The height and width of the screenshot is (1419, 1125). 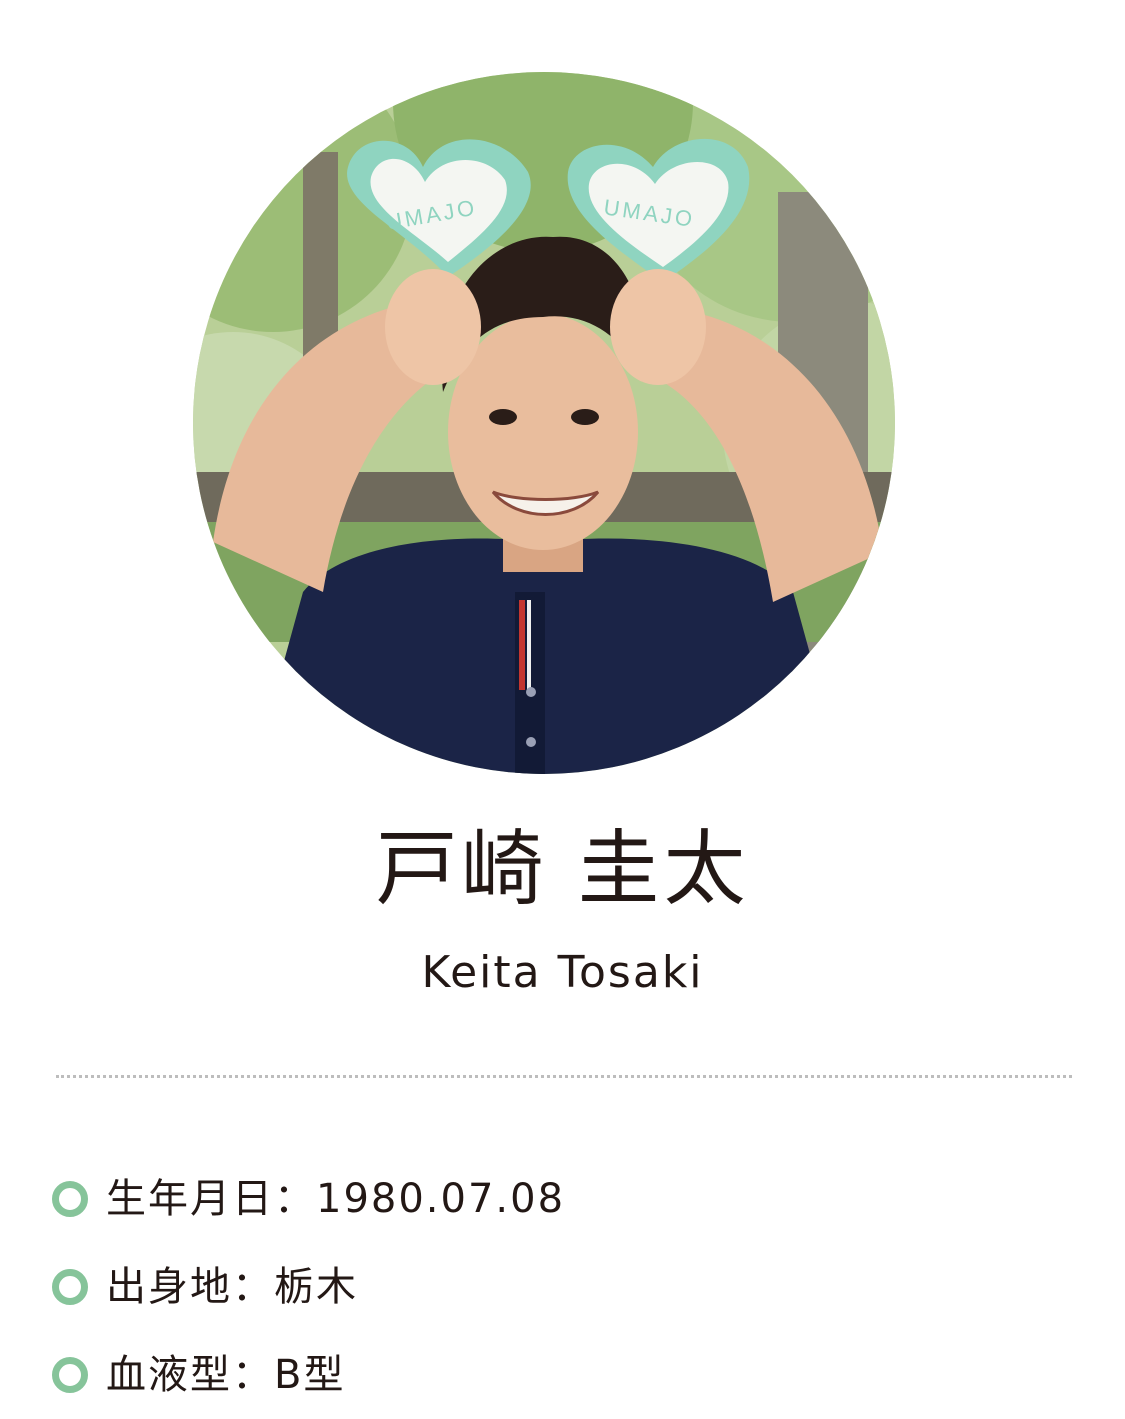 I want to click on profile-detail-hometown: 出身地：栃木, so click(x=308, y=1287).